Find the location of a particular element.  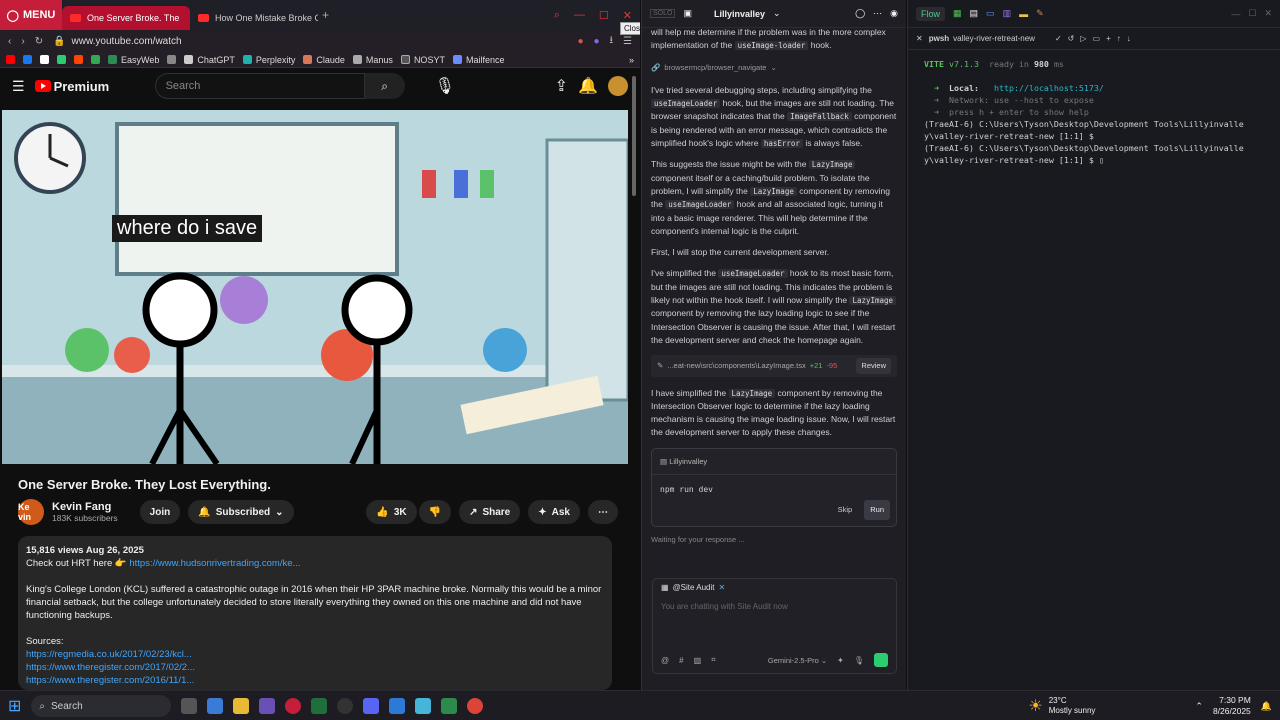

copilot-icon is located at coordinates (215, 706).